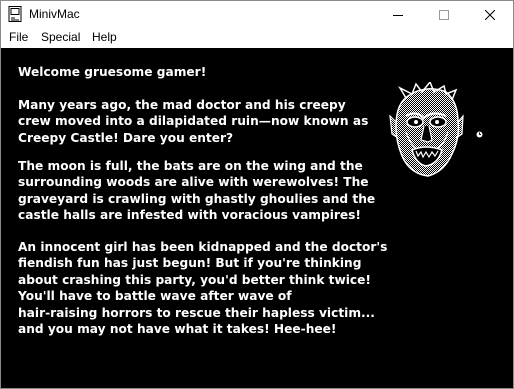 The width and height of the screenshot is (514, 389). What do you see at coordinates (257, 37) in the screenshot?
I see `menu-bar: File Special Help` at bounding box center [257, 37].